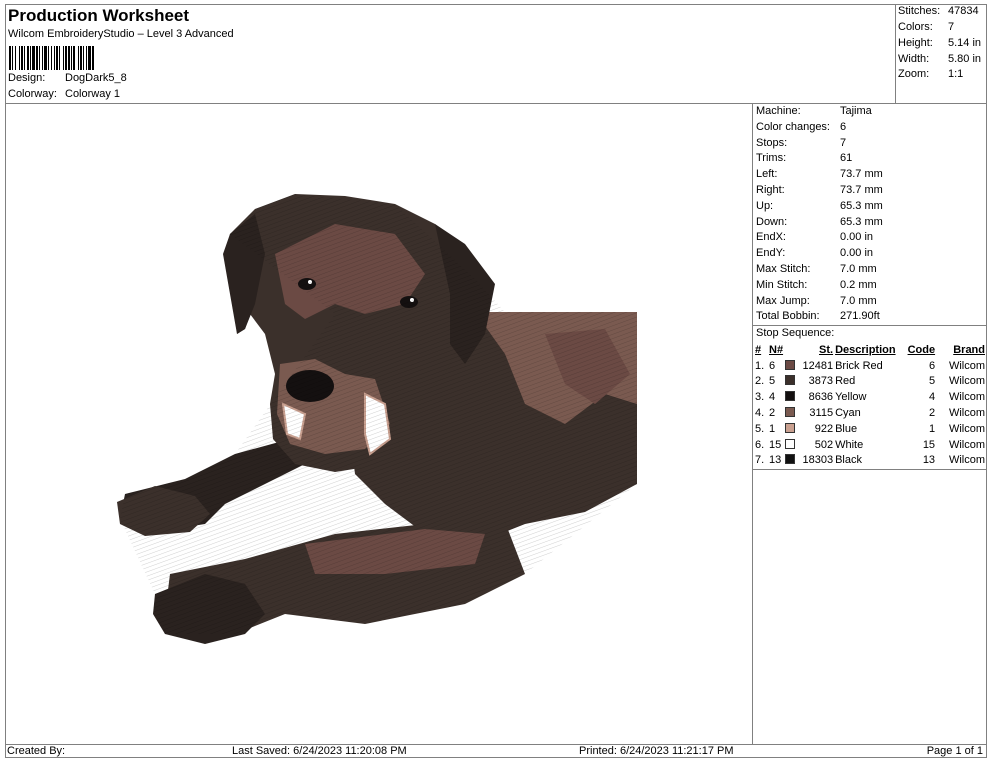 The height and width of the screenshot is (762, 990). I want to click on row-stitches: 922, so click(824, 428).